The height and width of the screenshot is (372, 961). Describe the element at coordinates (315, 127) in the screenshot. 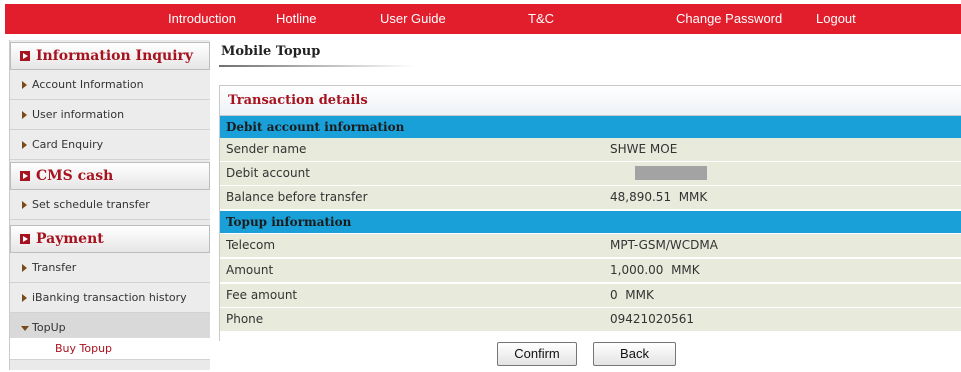

I see `section-title: Debit account information` at that location.